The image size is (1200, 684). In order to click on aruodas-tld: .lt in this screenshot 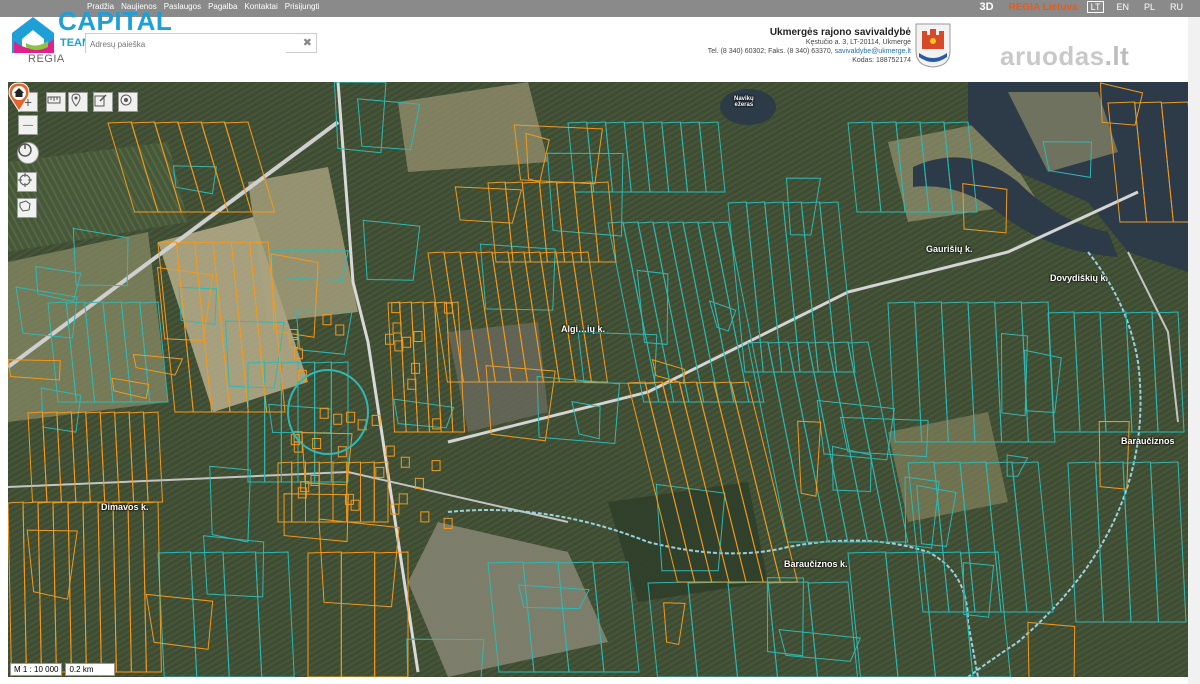, I will do `click(1117, 56)`.